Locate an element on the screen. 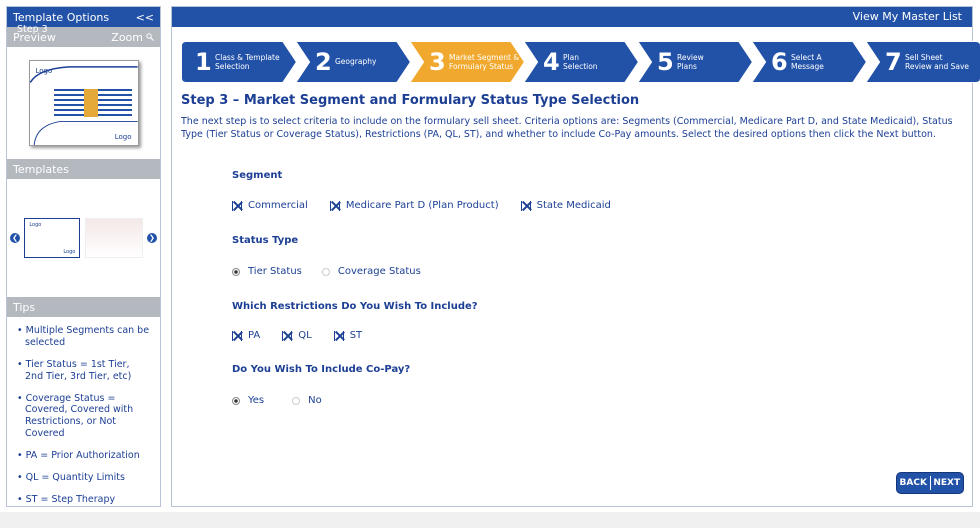 This screenshot has height=528, width=980. segment-medicaid-checkbox: State Medicaid is located at coordinates (565, 205).